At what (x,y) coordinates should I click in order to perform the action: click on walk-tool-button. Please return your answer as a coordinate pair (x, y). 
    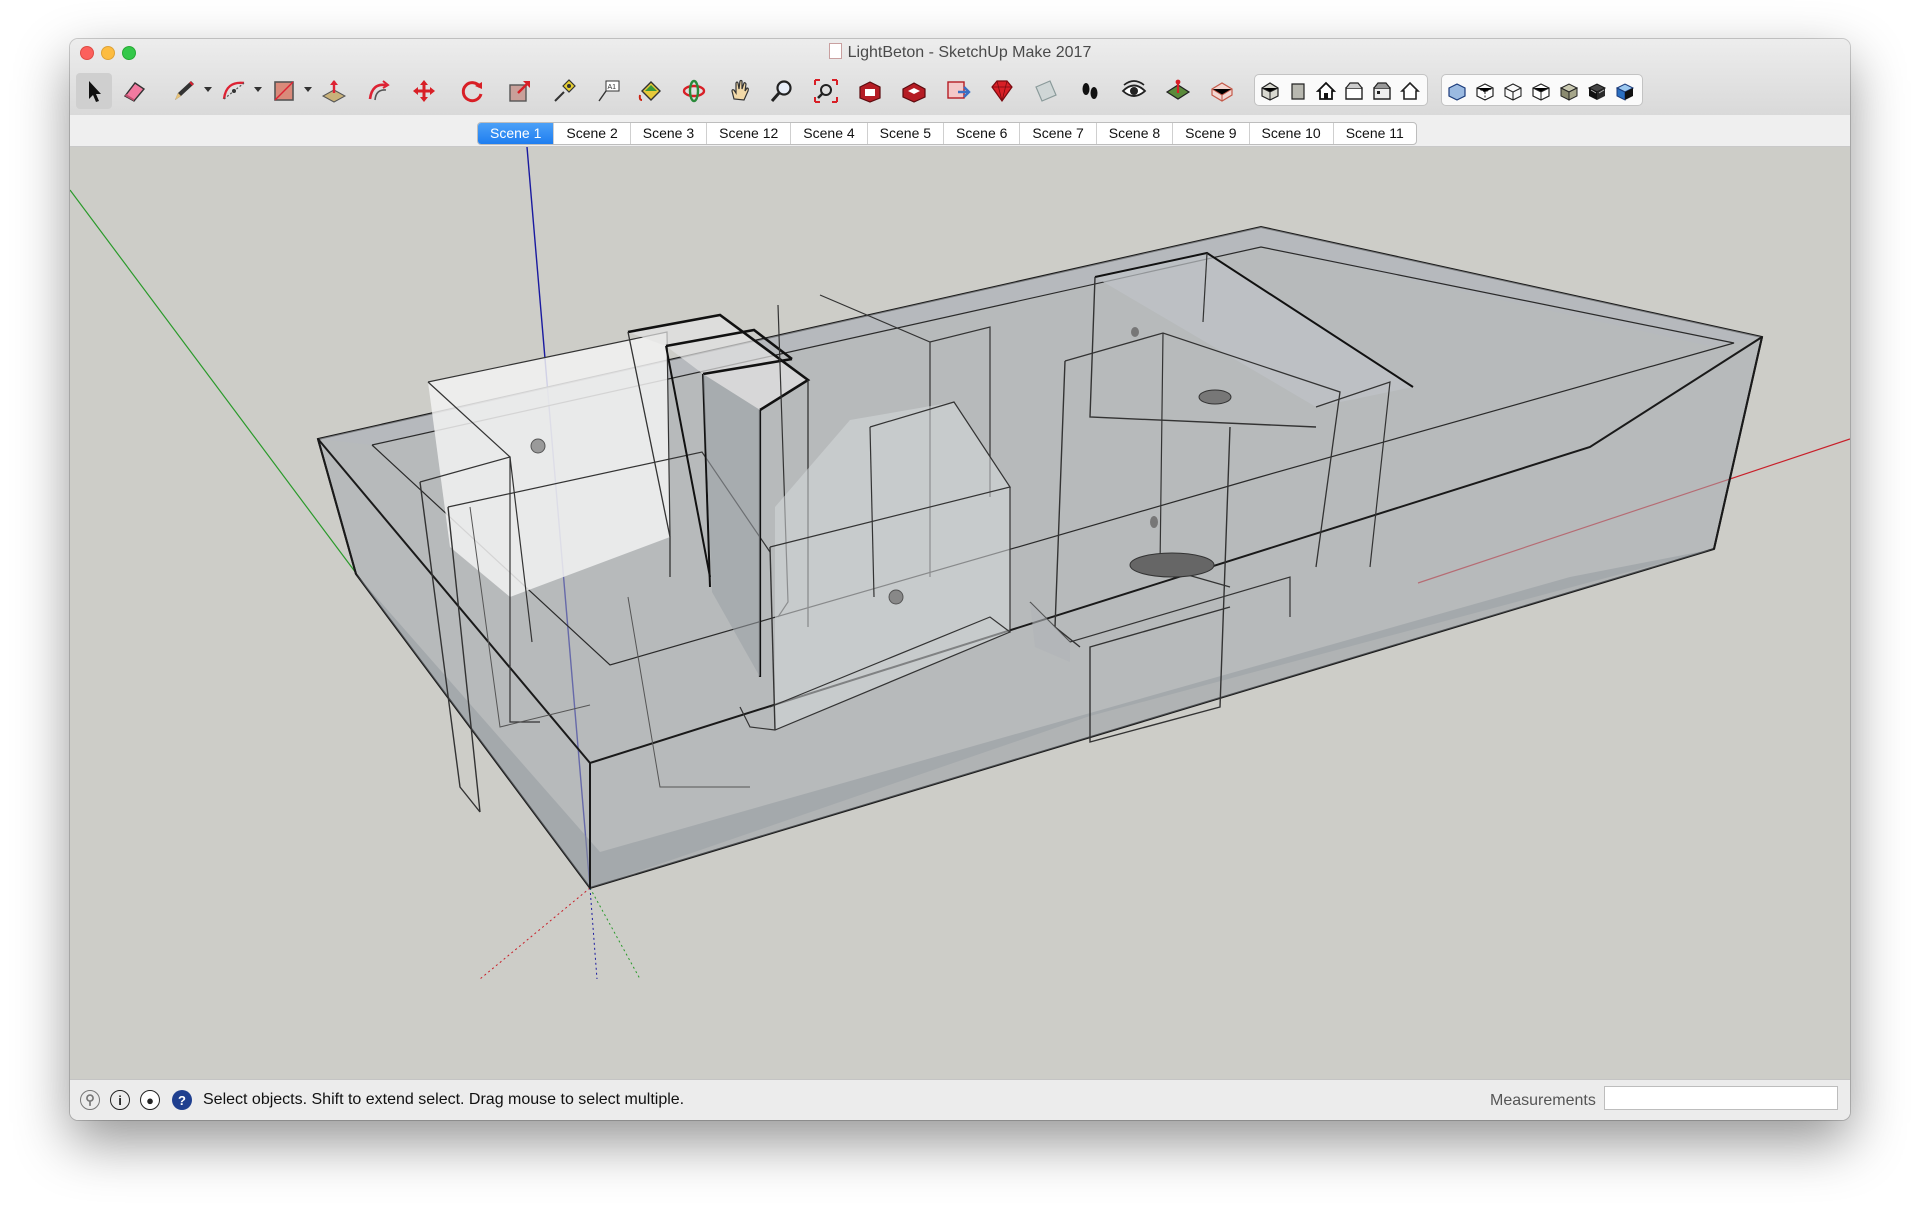
    Looking at the image, I should click on (1090, 91).